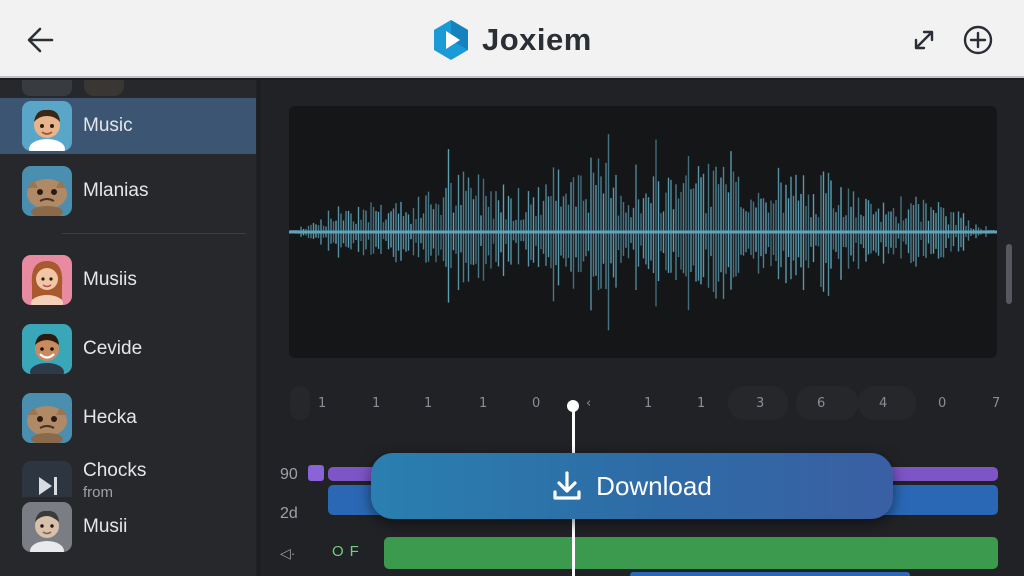 Image resolution: width=1024 pixels, height=576 pixels. I want to click on expand-diagonal-icon, so click(924, 40).